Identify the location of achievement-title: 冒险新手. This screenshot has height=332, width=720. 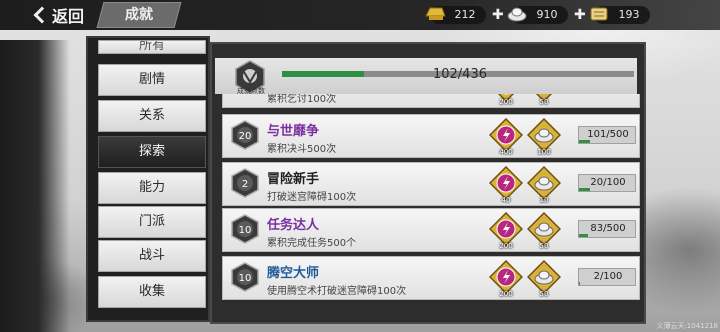
(293, 179).